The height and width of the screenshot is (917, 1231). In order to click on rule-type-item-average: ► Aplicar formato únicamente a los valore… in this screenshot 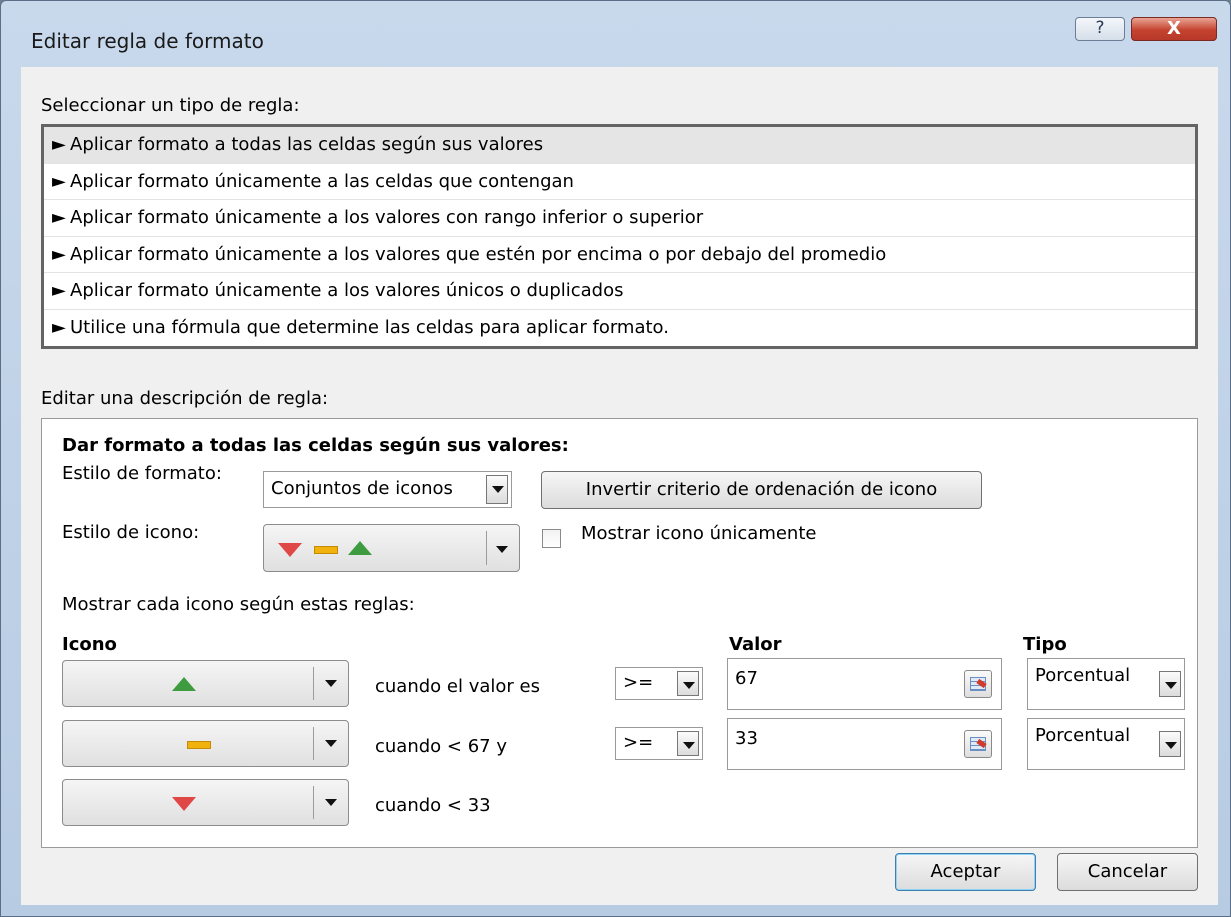, I will do `click(619, 255)`.